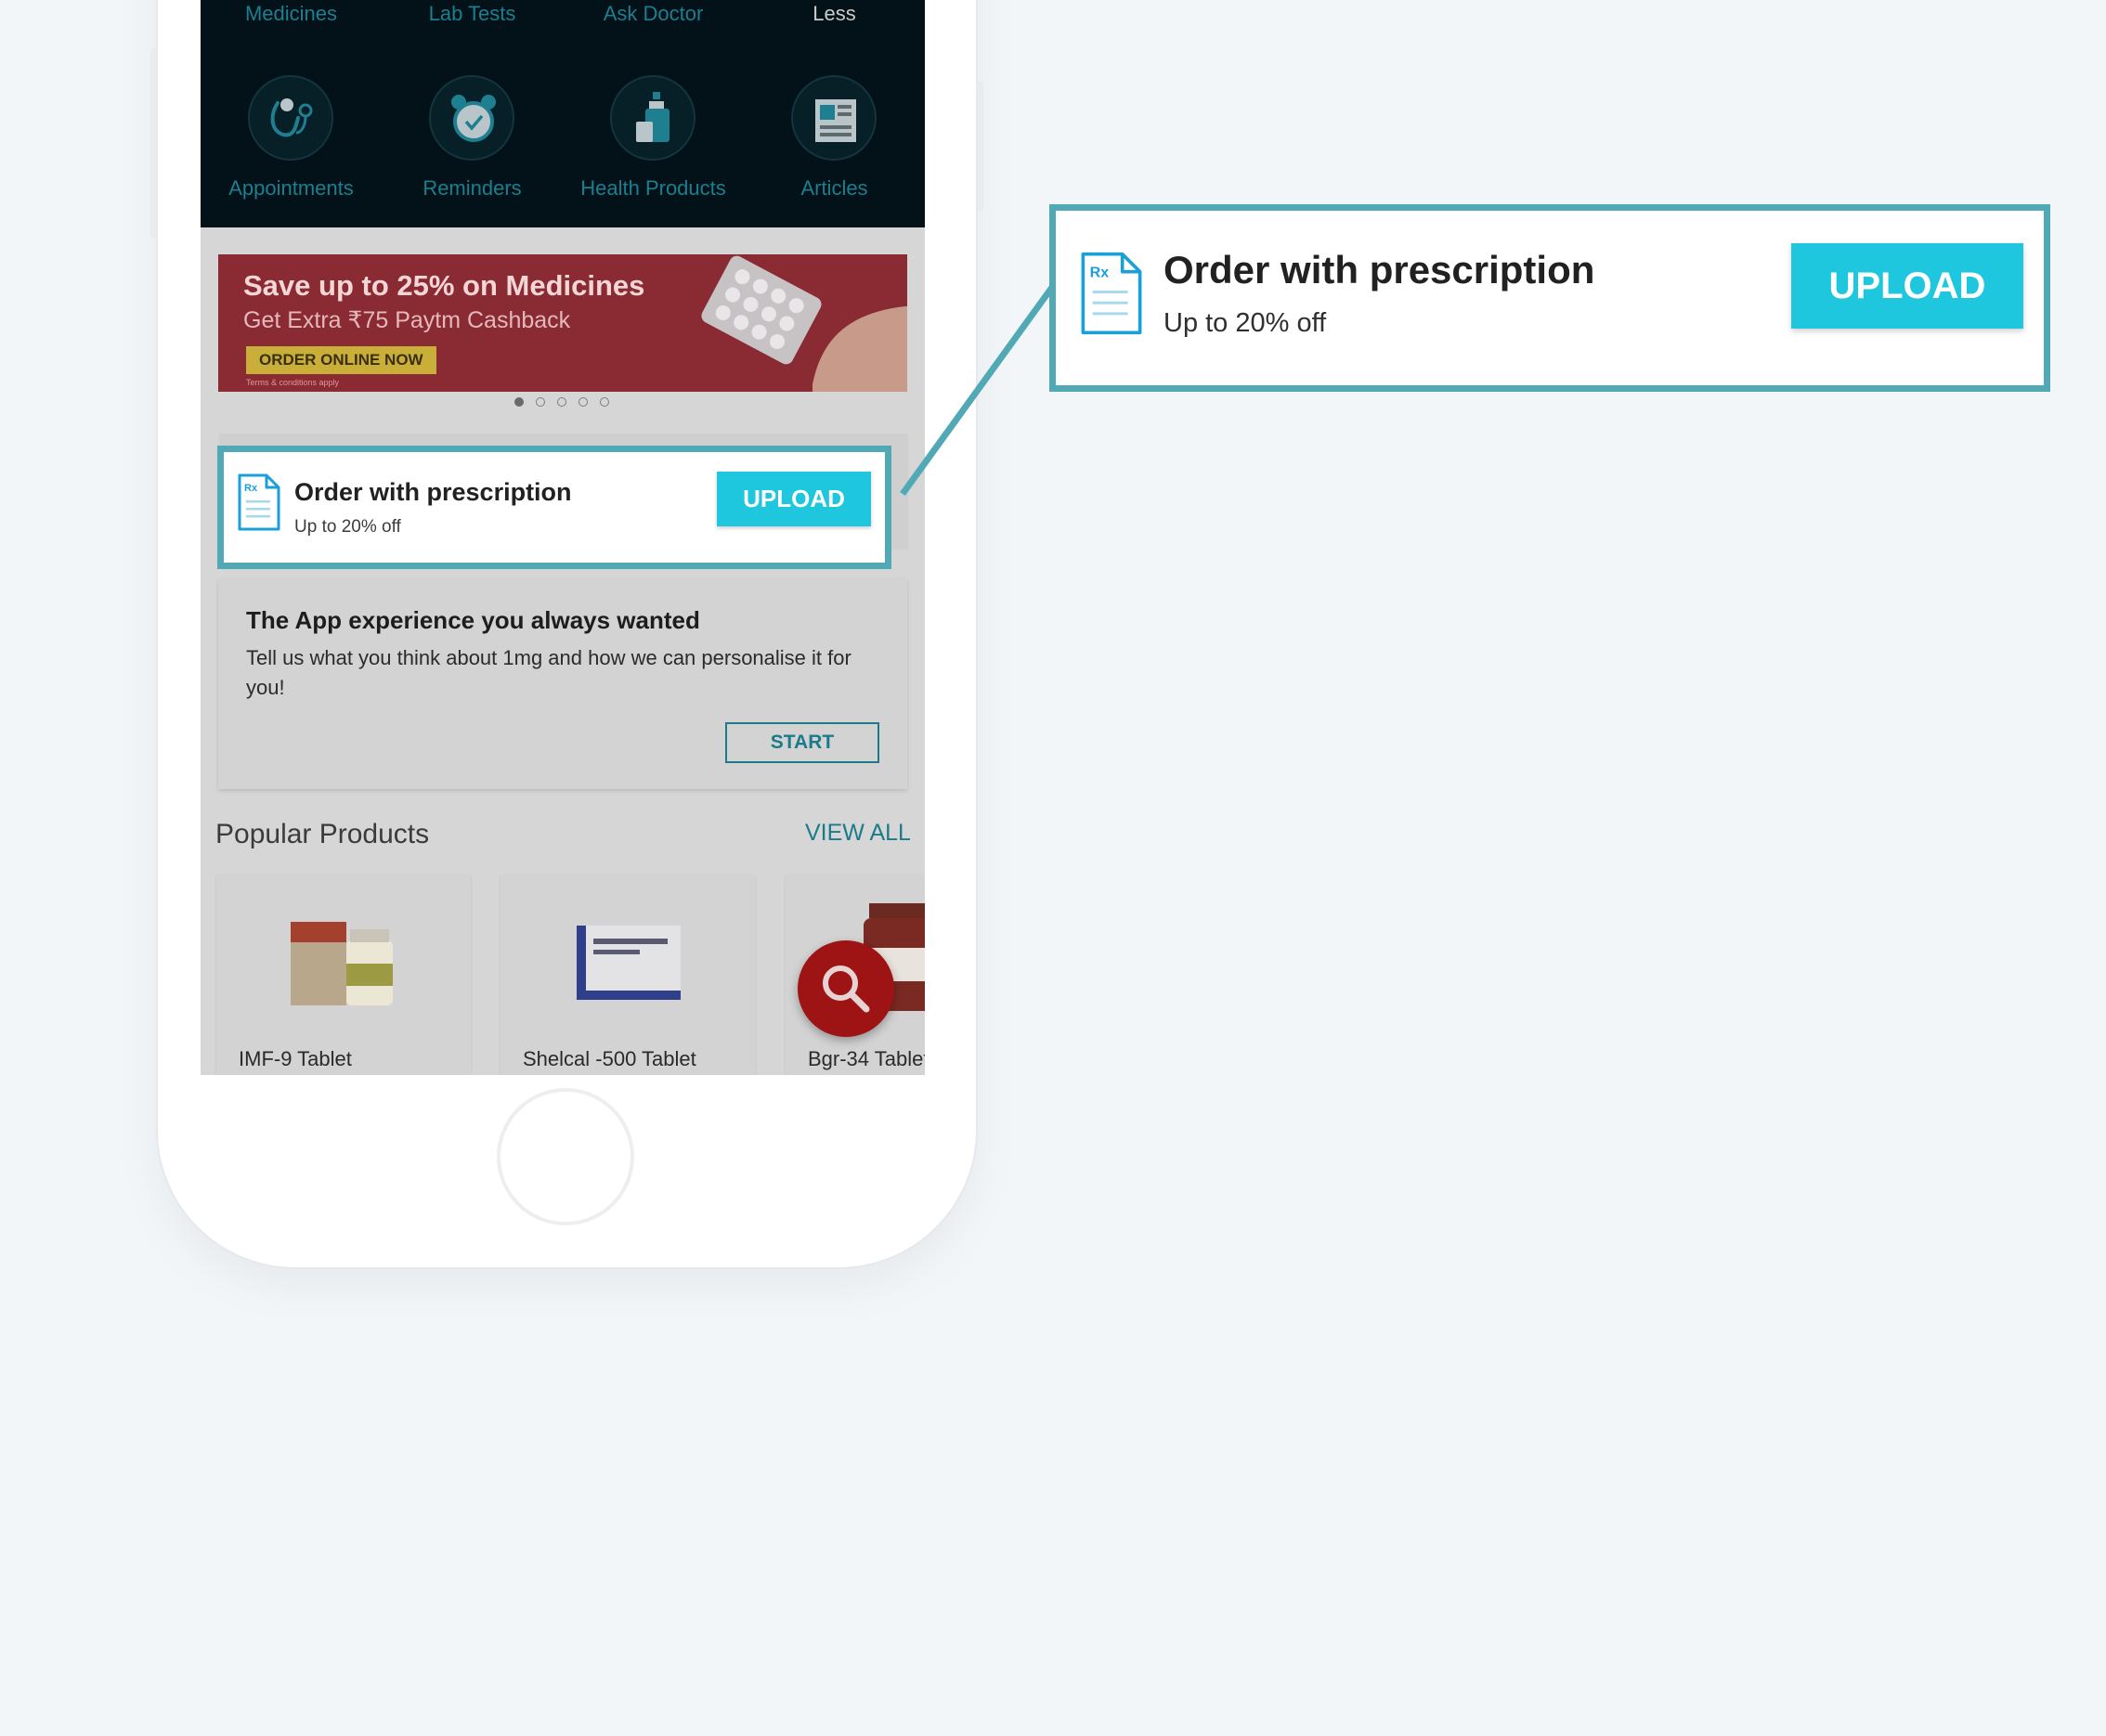 The image size is (2106, 1736). What do you see at coordinates (1907, 286) in the screenshot?
I see `upload-button: UPLOAD` at bounding box center [1907, 286].